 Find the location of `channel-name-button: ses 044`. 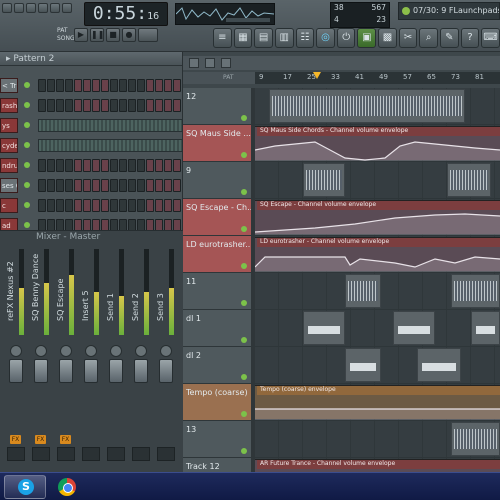

channel-name-button: ses 044 is located at coordinates (9, 185).